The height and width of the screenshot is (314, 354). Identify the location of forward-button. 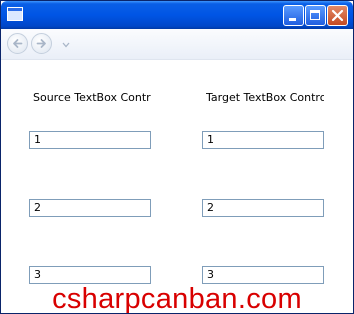
(41, 43).